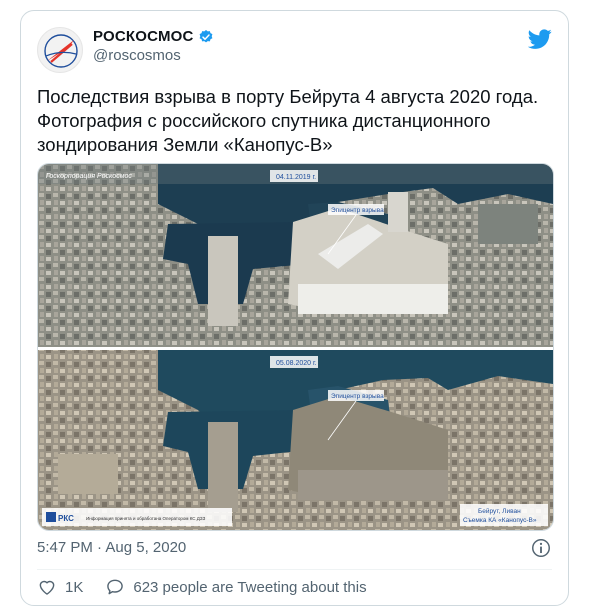 The height and width of the screenshot is (614, 592). I want to click on comment-icon, so click(115, 587).